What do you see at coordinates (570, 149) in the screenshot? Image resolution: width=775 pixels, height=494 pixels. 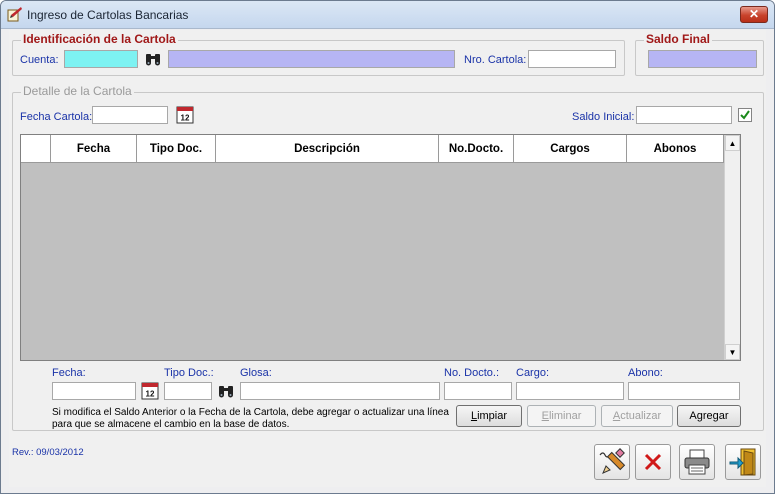 I see `grid-header-cargos: Cargos` at bounding box center [570, 149].